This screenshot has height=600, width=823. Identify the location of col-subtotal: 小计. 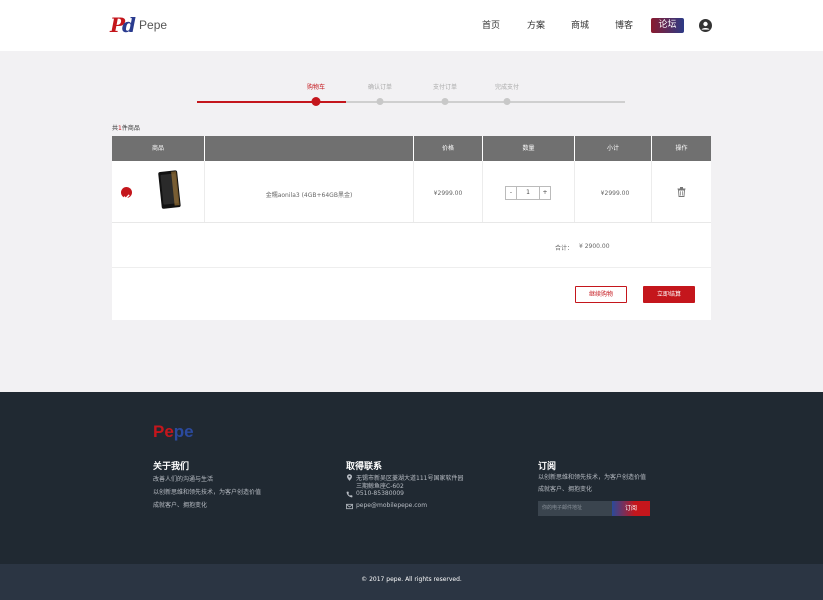
(613, 148).